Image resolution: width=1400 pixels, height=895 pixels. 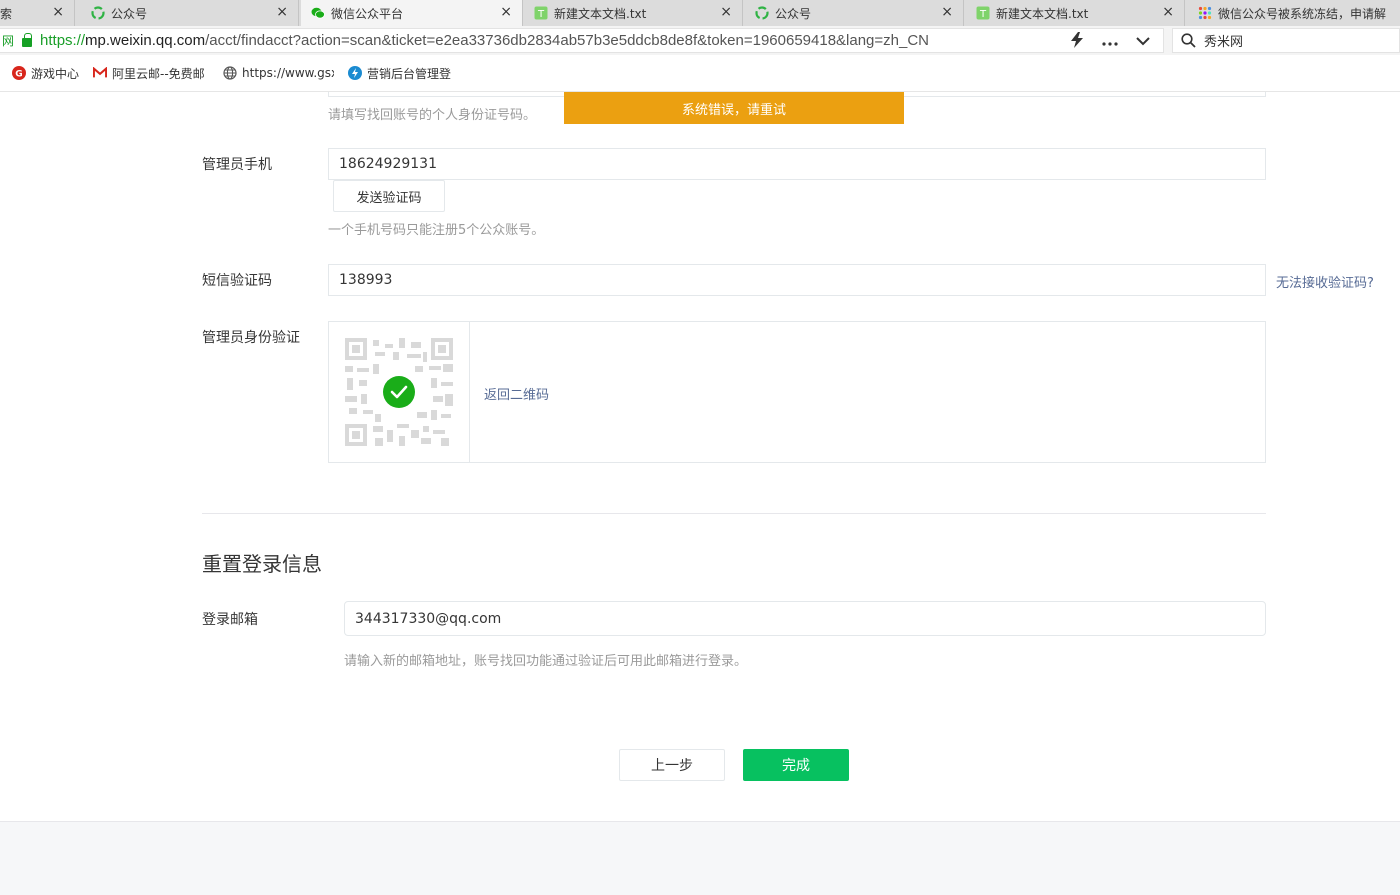 I want to click on browser-tab-5: T 新建文本文档.txt ×, so click(x=1075, y=13).